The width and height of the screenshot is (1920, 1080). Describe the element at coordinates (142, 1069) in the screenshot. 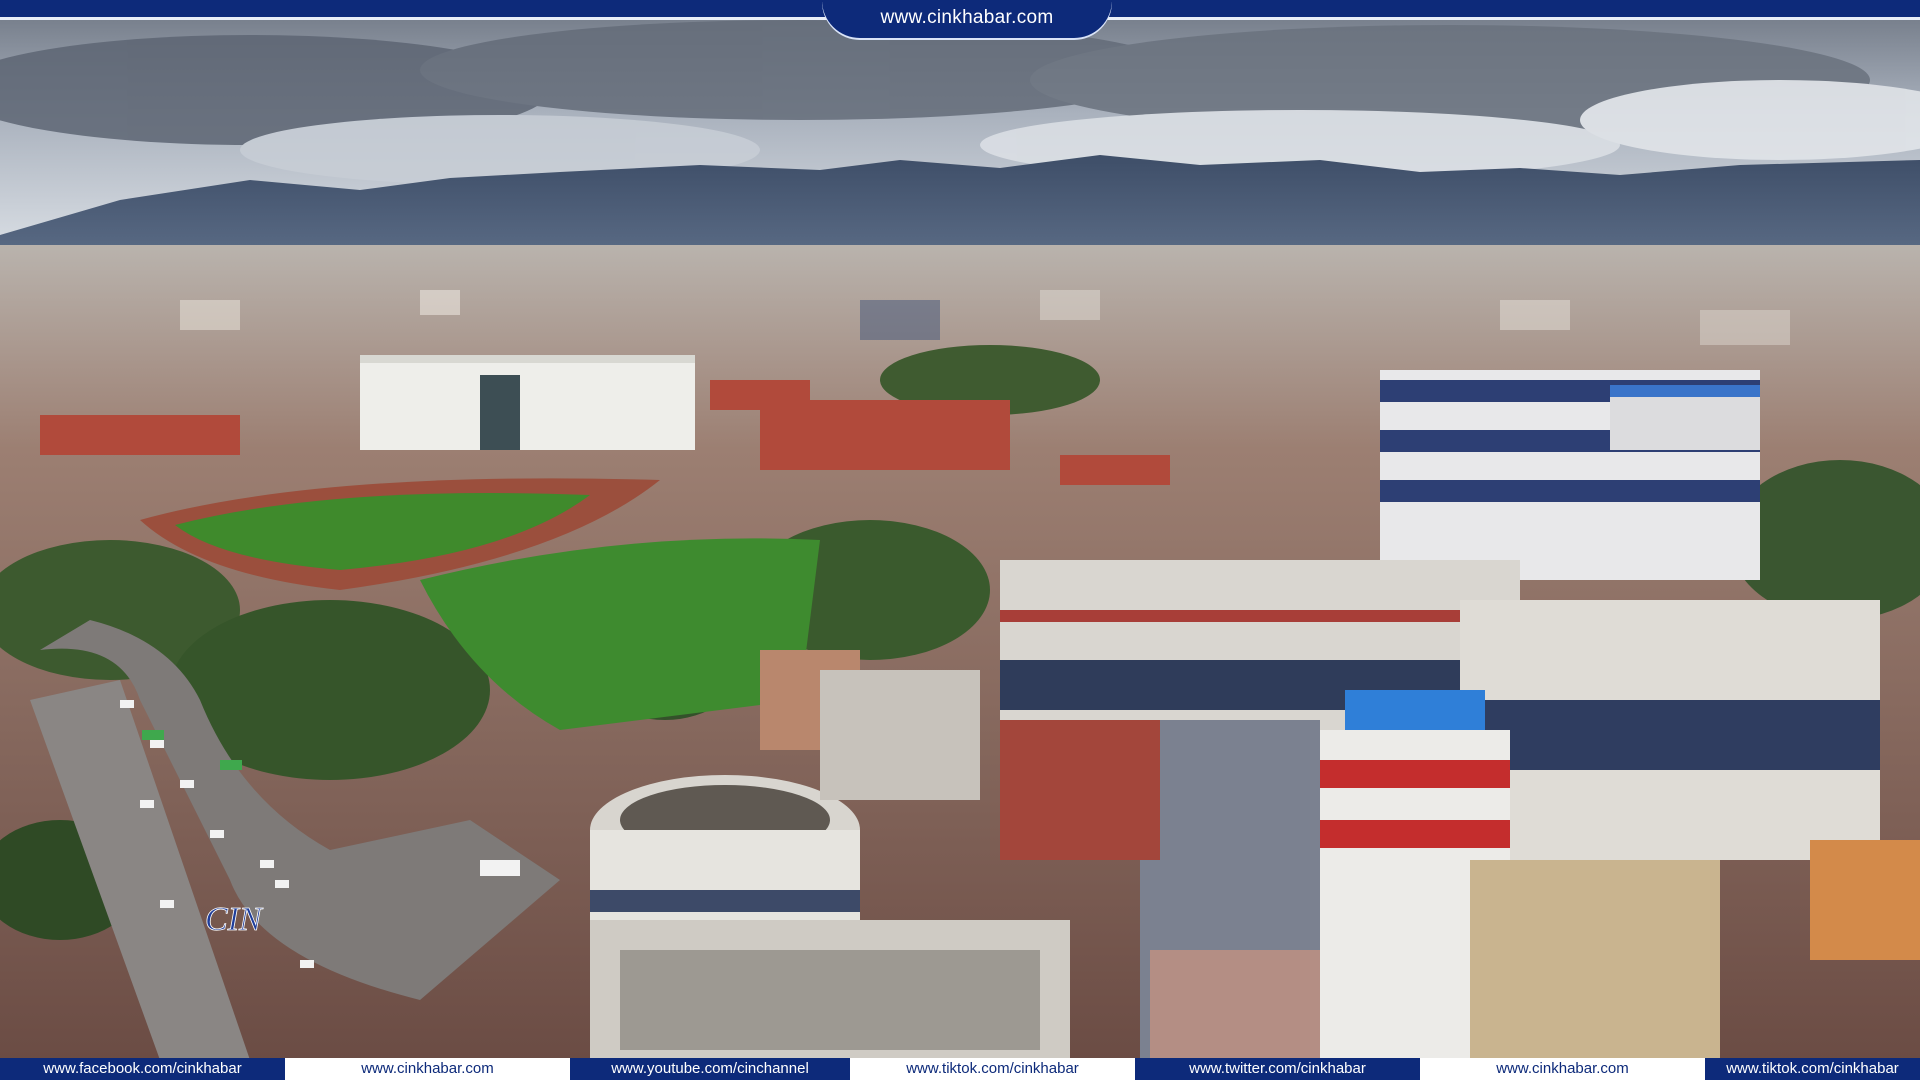

I see `footer-facebook-link: www.facebook.com/cinkhabar` at that location.